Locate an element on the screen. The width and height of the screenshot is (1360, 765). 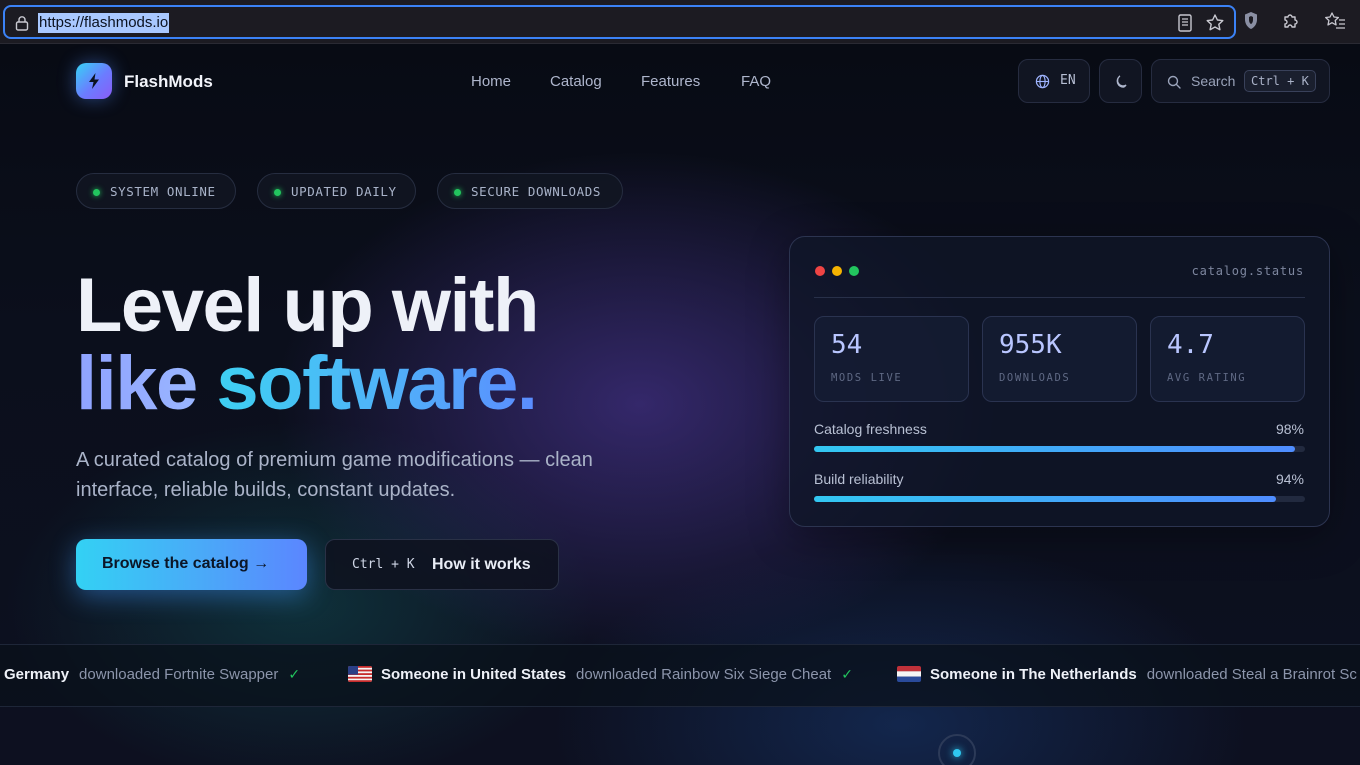
hero-title-line-1: Level up with is located at coordinates (307, 305).